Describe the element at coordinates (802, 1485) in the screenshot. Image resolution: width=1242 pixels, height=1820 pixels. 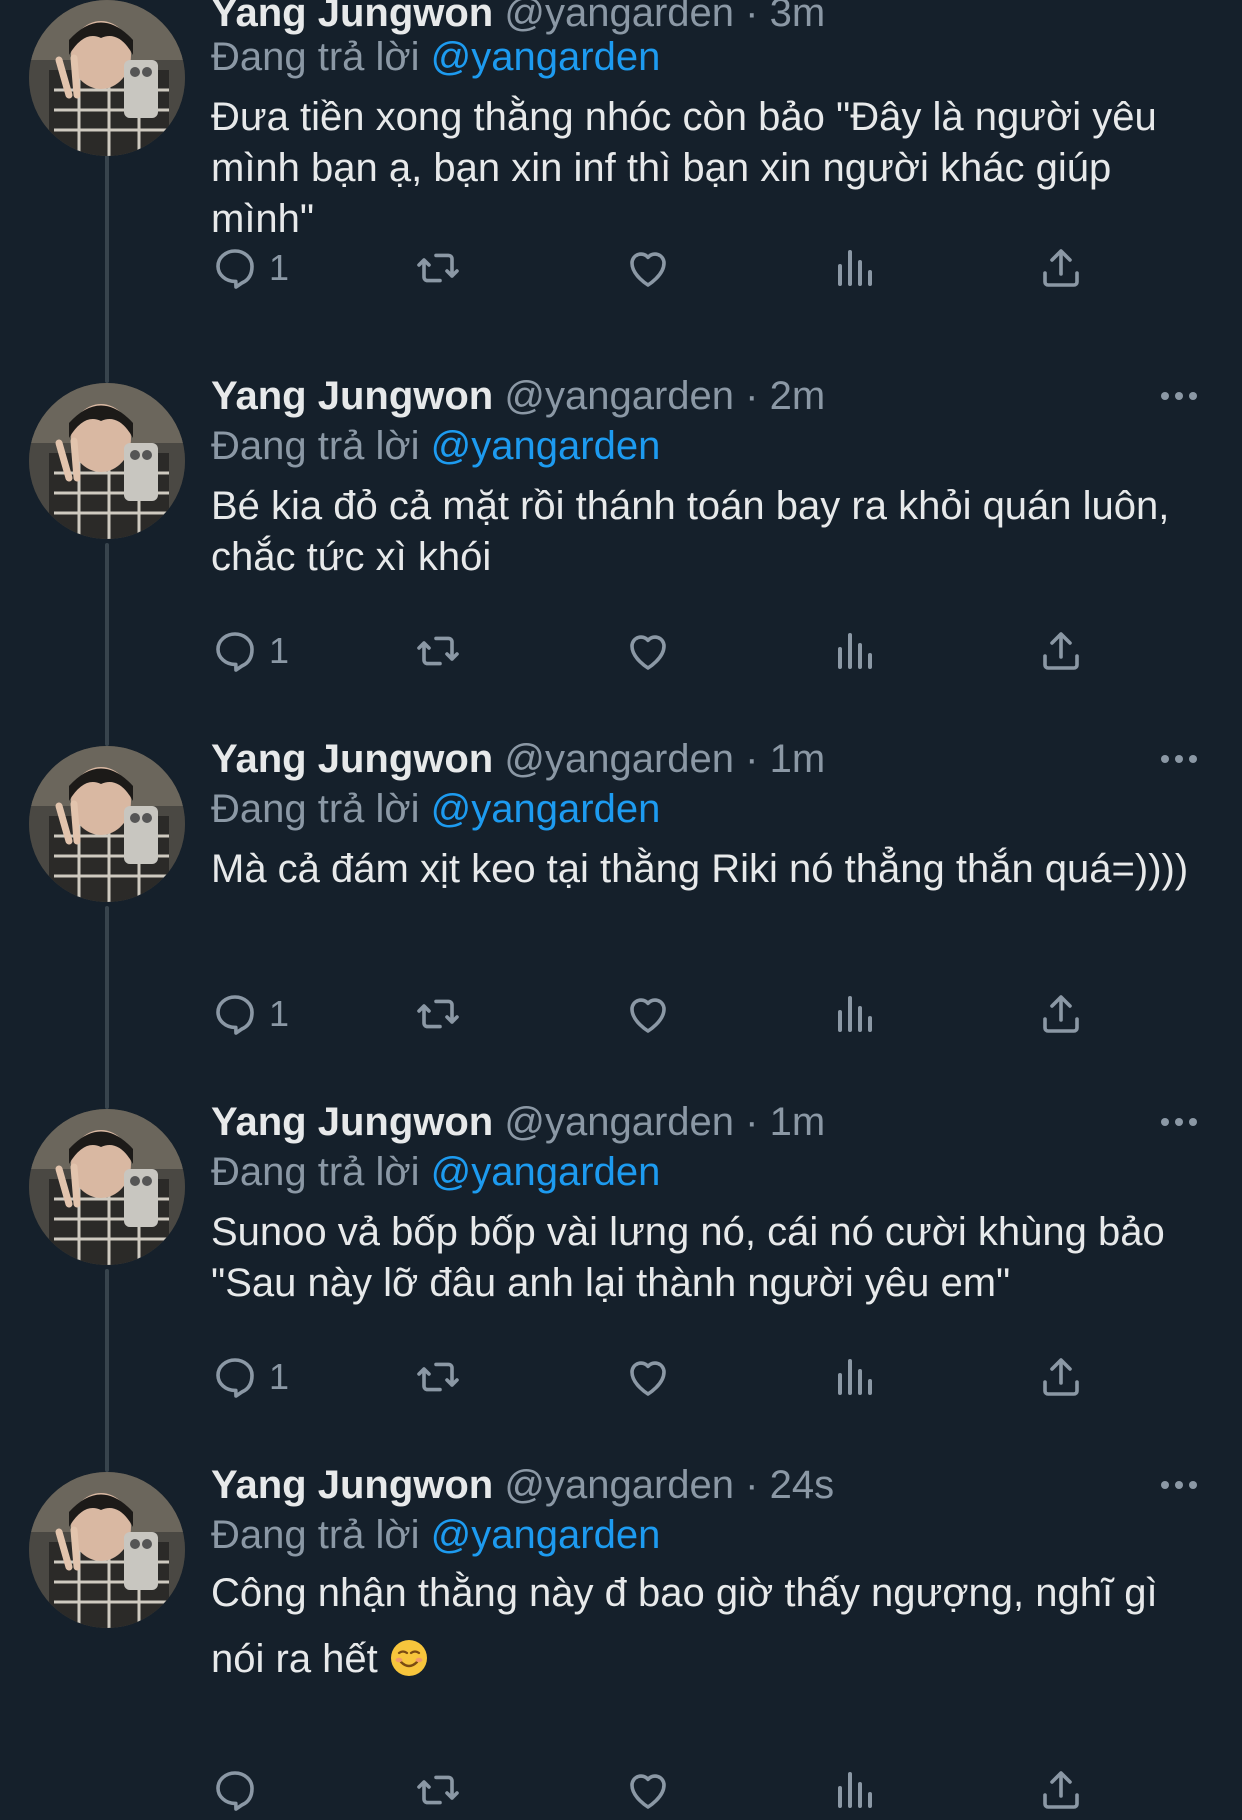
I see `timestamp: 24s` at that location.